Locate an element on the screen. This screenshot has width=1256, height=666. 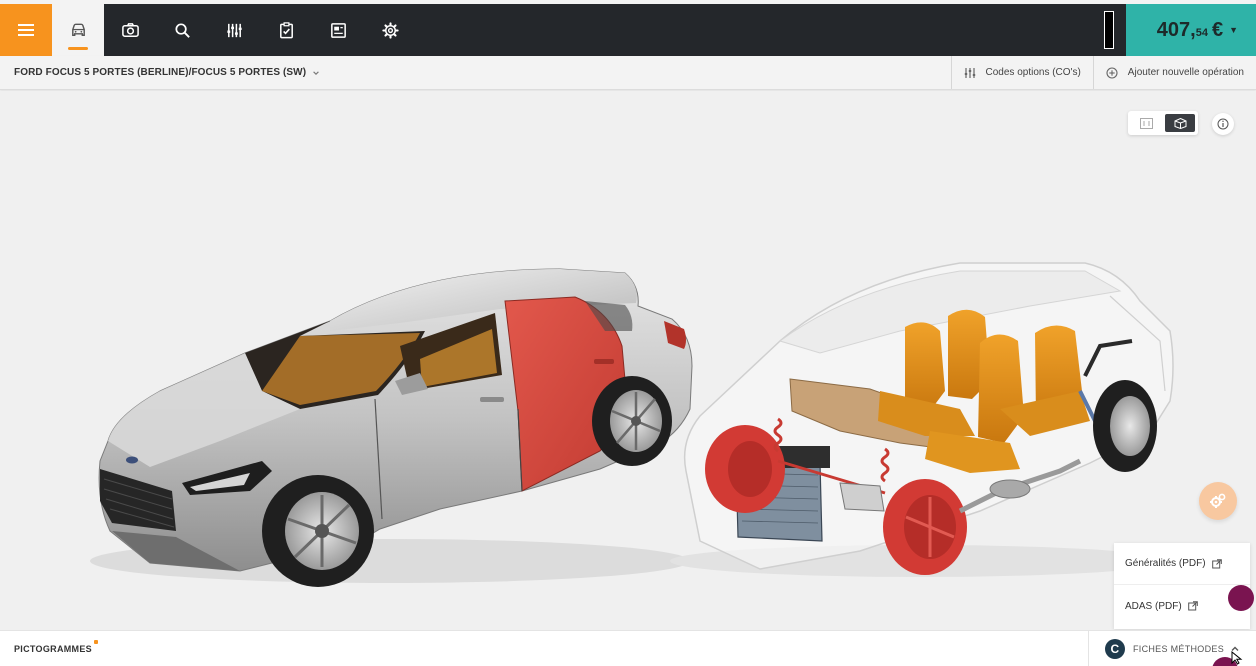
adas-pdf-label: ADAS (PDF) is located at coordinates (1153, 606).